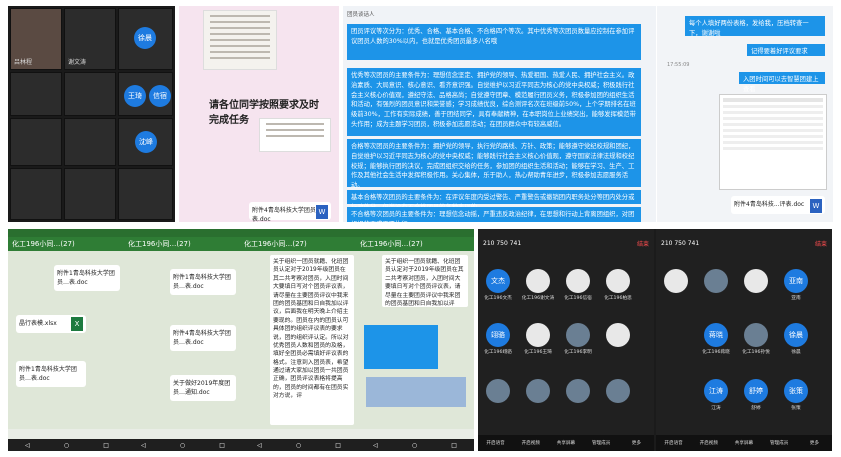  What do you see at coordinates (716, 391) in the screenshot?
I see `participant-avatar: 江涛` at bounding box center [716, 391].